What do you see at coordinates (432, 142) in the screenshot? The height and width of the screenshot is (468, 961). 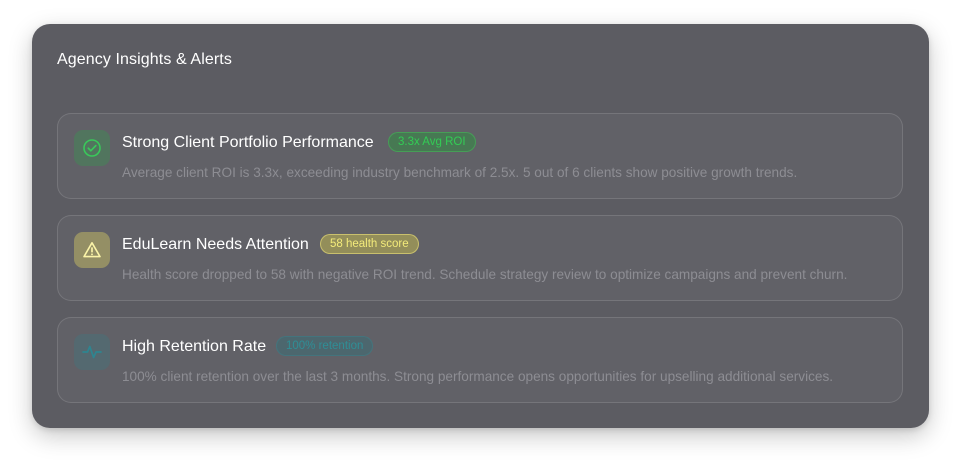 I see `alert-badge: 3.3x Avg ROI` at bounding box center [432, 142].